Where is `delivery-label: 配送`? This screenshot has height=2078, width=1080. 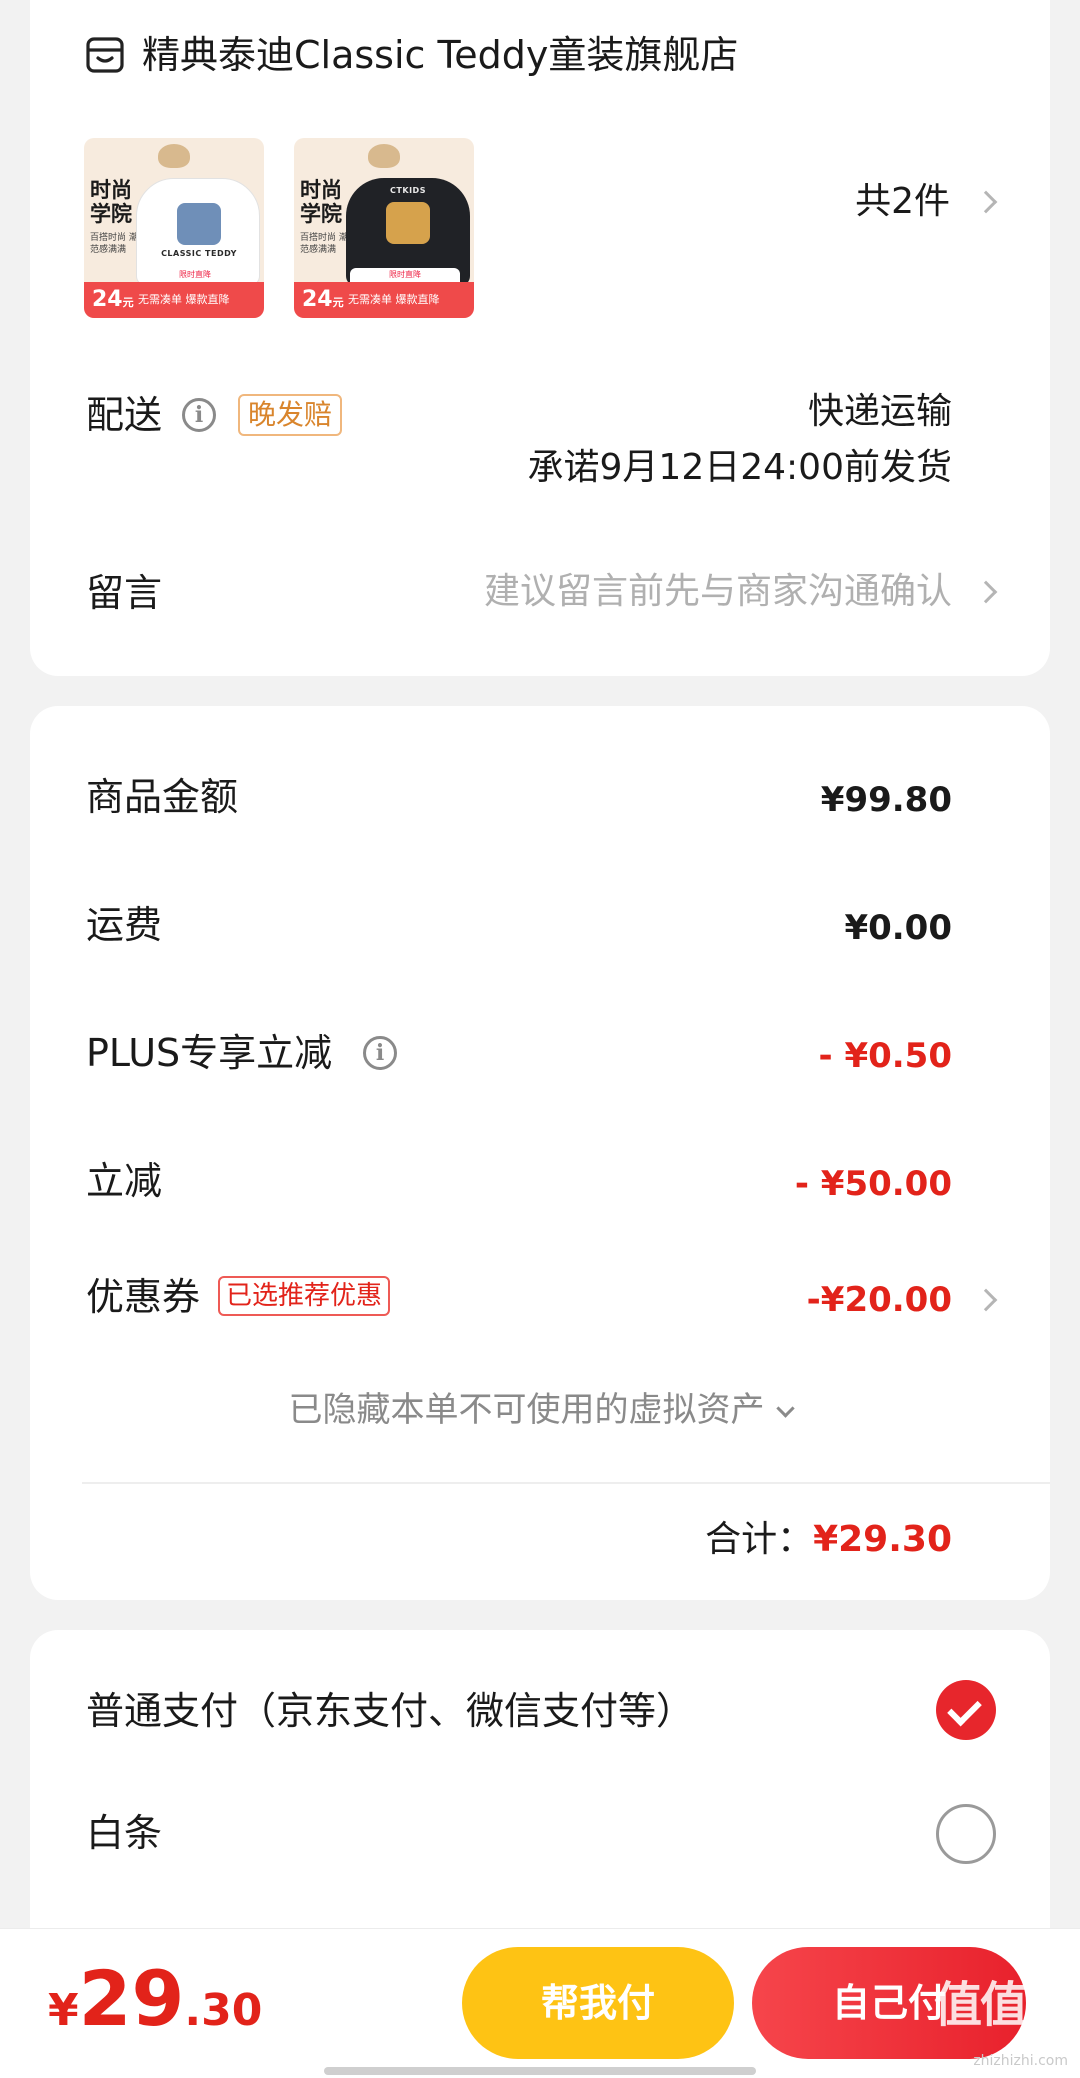 delivery-label: 配送 is located at coordinates (124, 415).